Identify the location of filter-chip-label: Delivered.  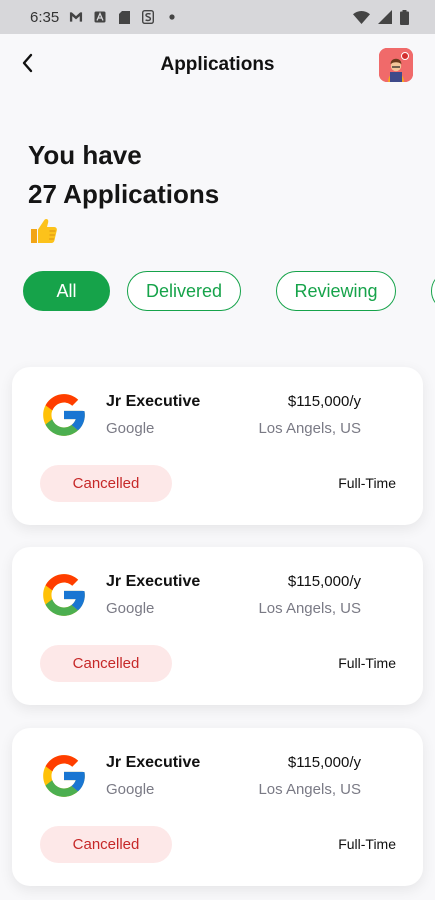
(184, 290).